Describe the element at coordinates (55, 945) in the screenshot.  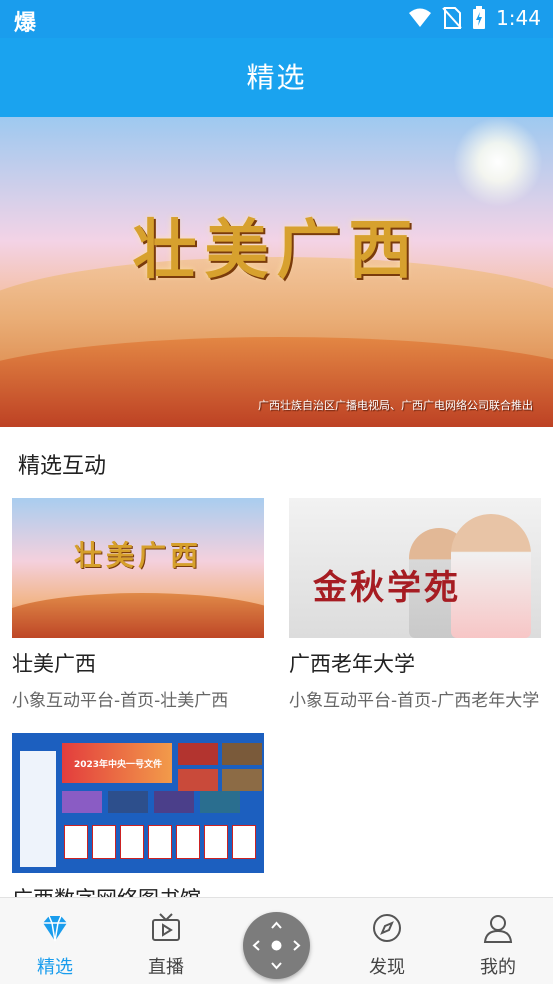
I see `tab-featured: 精选` at that location.